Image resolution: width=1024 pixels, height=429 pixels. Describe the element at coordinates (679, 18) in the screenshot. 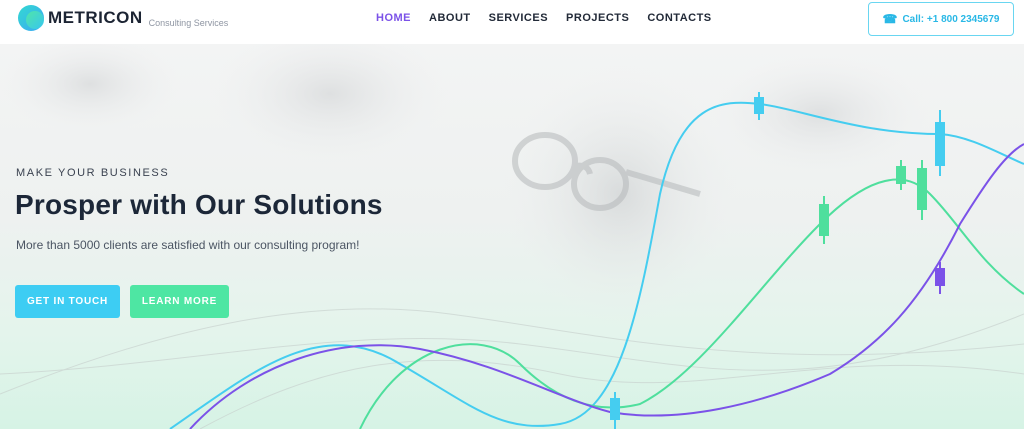

I see `nav-item-contacts: CONTACTS` at that location.